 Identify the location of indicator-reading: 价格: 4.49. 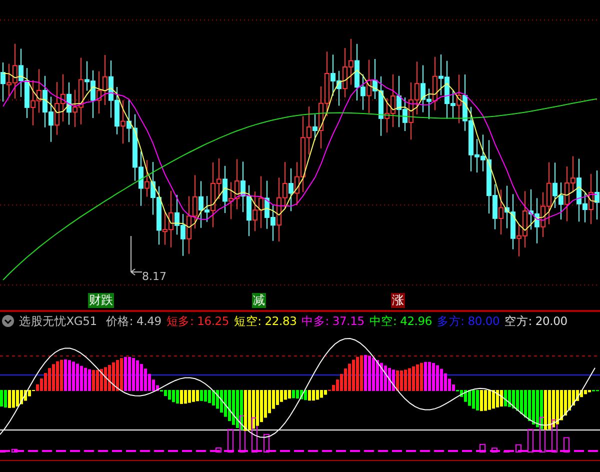
(134, 321).